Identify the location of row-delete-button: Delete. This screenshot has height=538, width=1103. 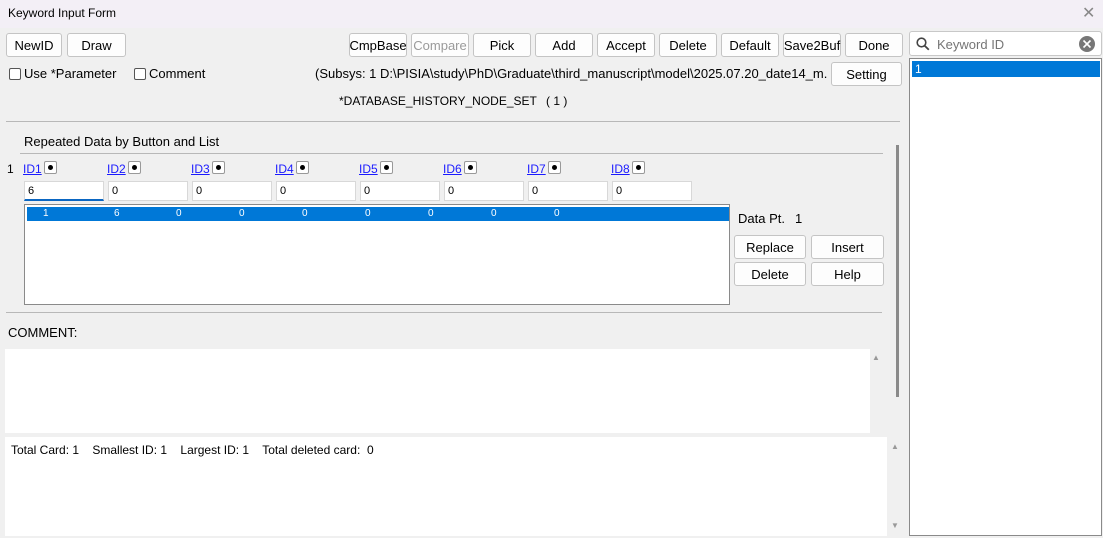
(770, 274).